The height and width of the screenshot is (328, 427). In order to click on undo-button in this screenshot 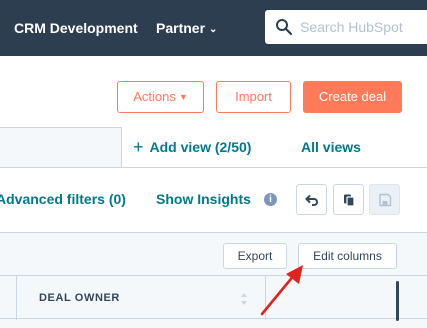, I will do `click(311, 199)`.